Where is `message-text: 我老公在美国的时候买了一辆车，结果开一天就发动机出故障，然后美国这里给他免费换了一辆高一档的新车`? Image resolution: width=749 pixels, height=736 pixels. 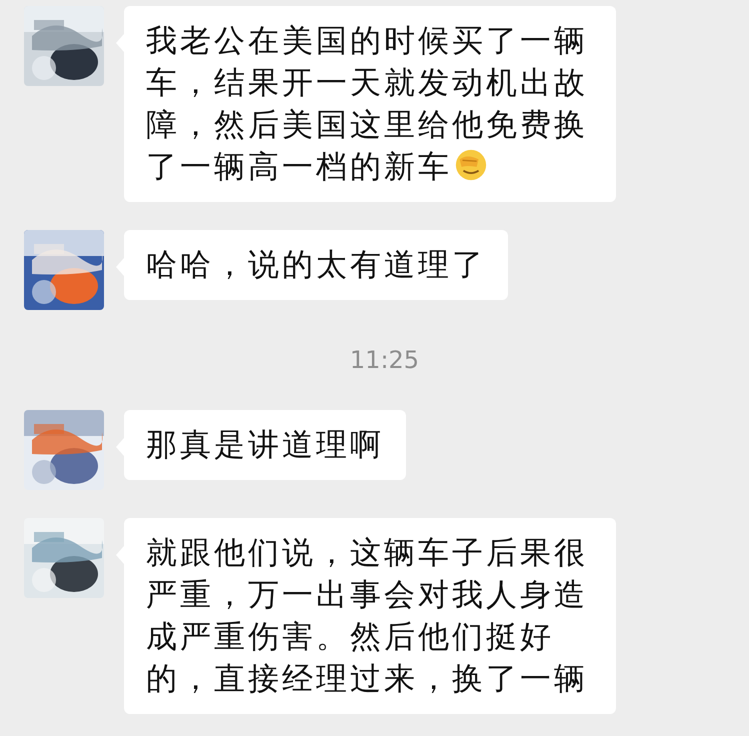
message-text: 我老公在美国的时候买了一辆车，结果开一天就发动机出故障，然后美国这里给他免费换了一辆高一档的新车 is located at coordinates (367, 104).